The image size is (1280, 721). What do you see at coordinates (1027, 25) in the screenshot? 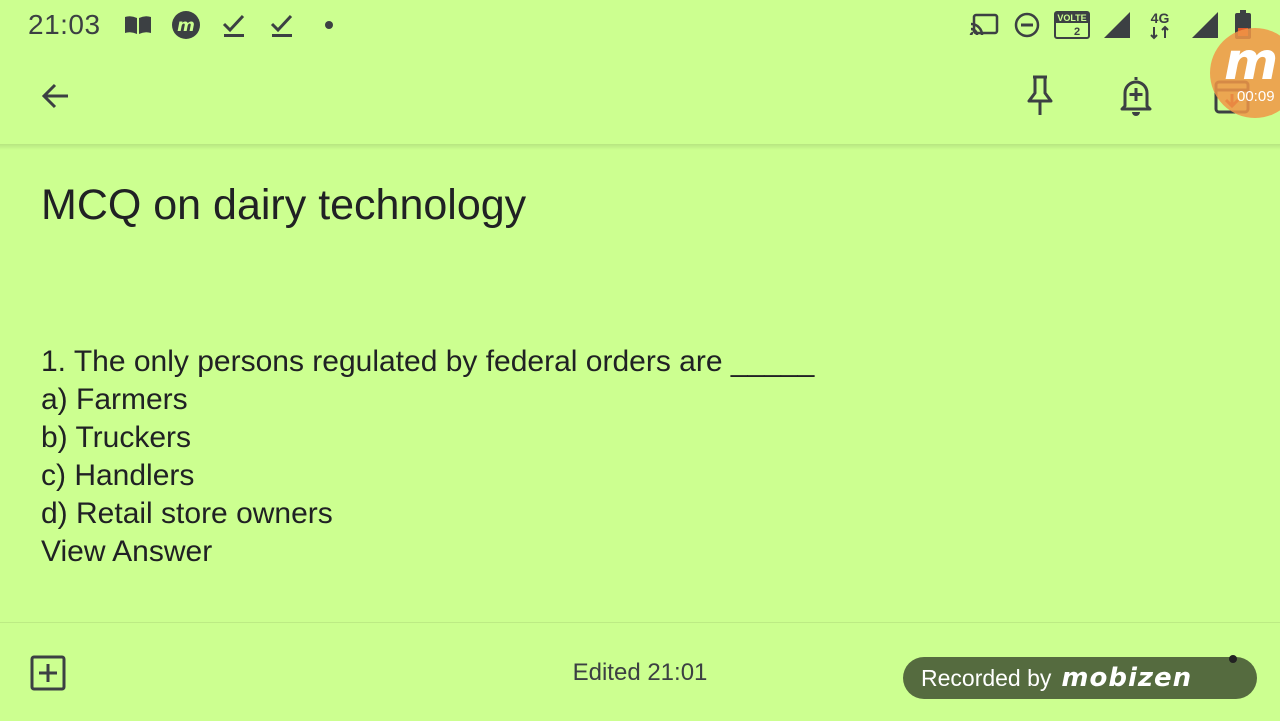
I see `dnd-icon` at bounding box center [1027, 25].